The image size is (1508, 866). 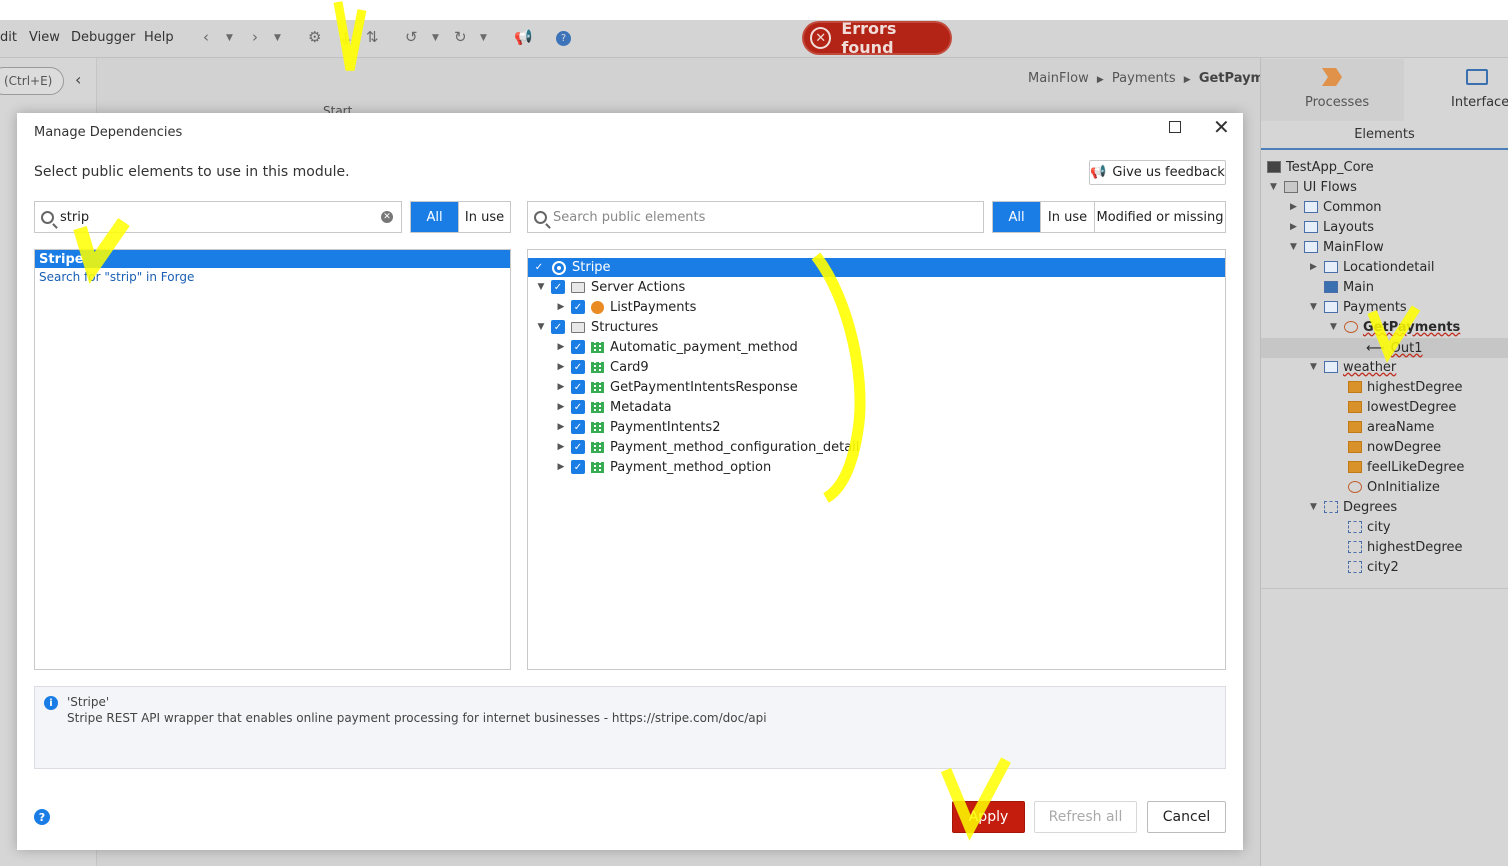 What do you see at coordinates (1394, 348) in the screenshot?
I see `tree-item: ⟵ Out1` at bounding box center [1394, 348].